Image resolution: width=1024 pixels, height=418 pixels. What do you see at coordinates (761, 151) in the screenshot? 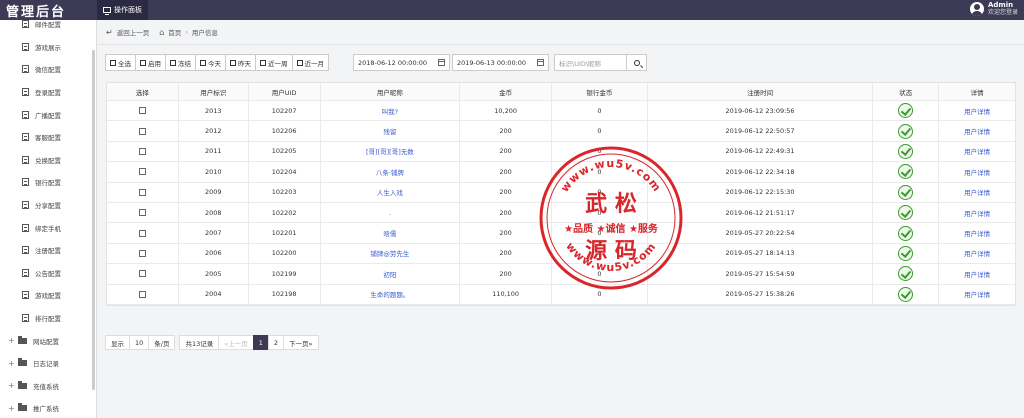
I see `table-cell: 2019-06-12 22:49:31` at bounding box center [761, 151].